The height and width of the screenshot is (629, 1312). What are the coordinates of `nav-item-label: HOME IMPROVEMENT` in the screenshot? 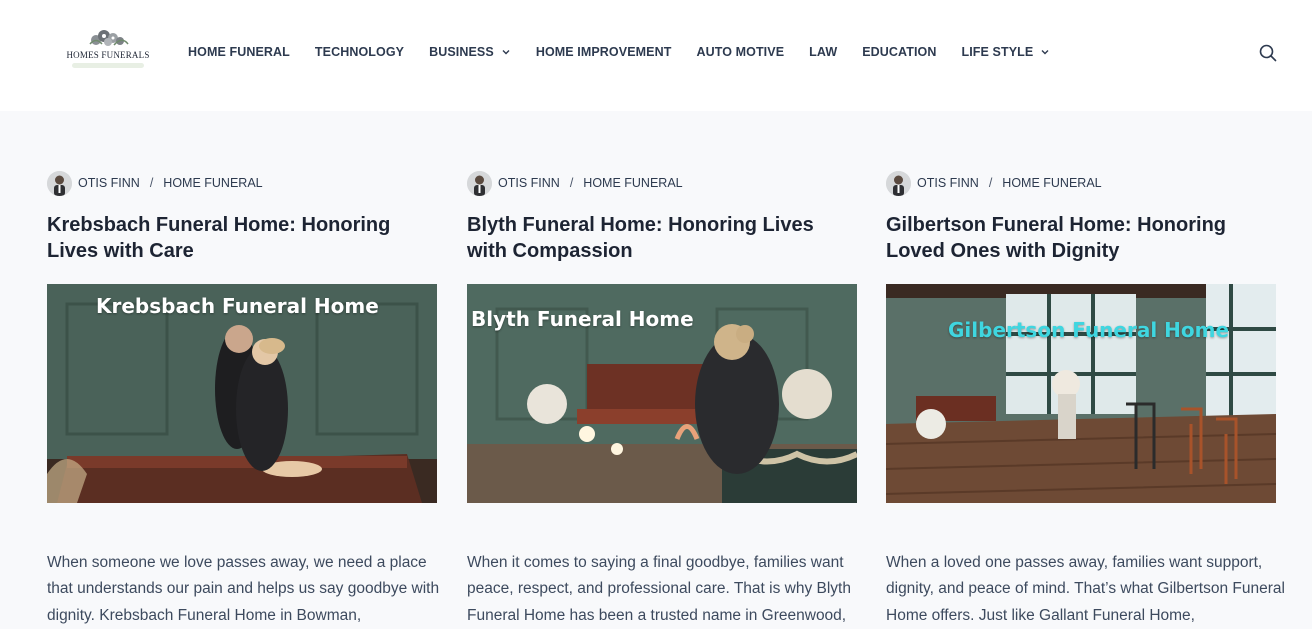 It's located at (604, 52).